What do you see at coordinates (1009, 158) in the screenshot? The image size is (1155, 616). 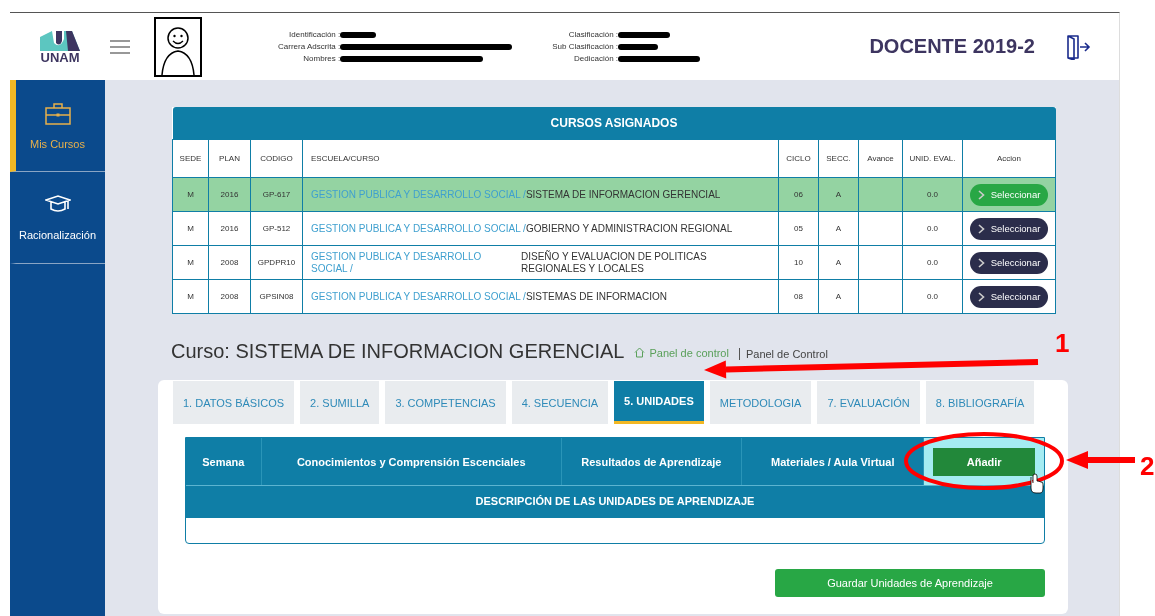 I see `column-header: Accion` at bounding box center [1009, 158].